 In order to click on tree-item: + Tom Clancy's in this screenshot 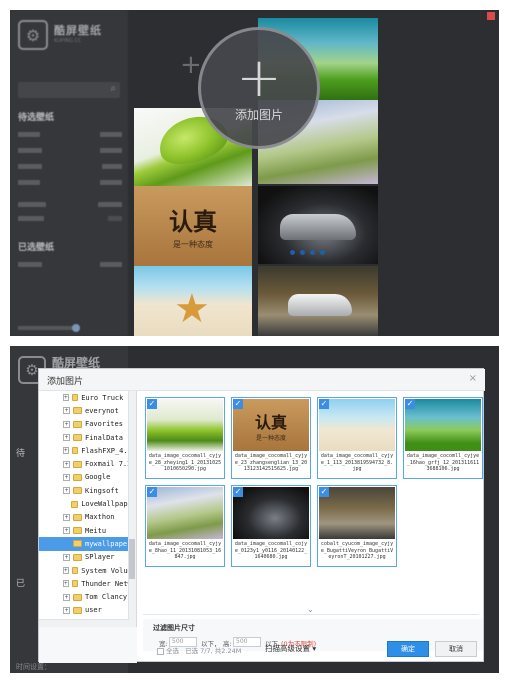, I will do `click(87, 596)`.